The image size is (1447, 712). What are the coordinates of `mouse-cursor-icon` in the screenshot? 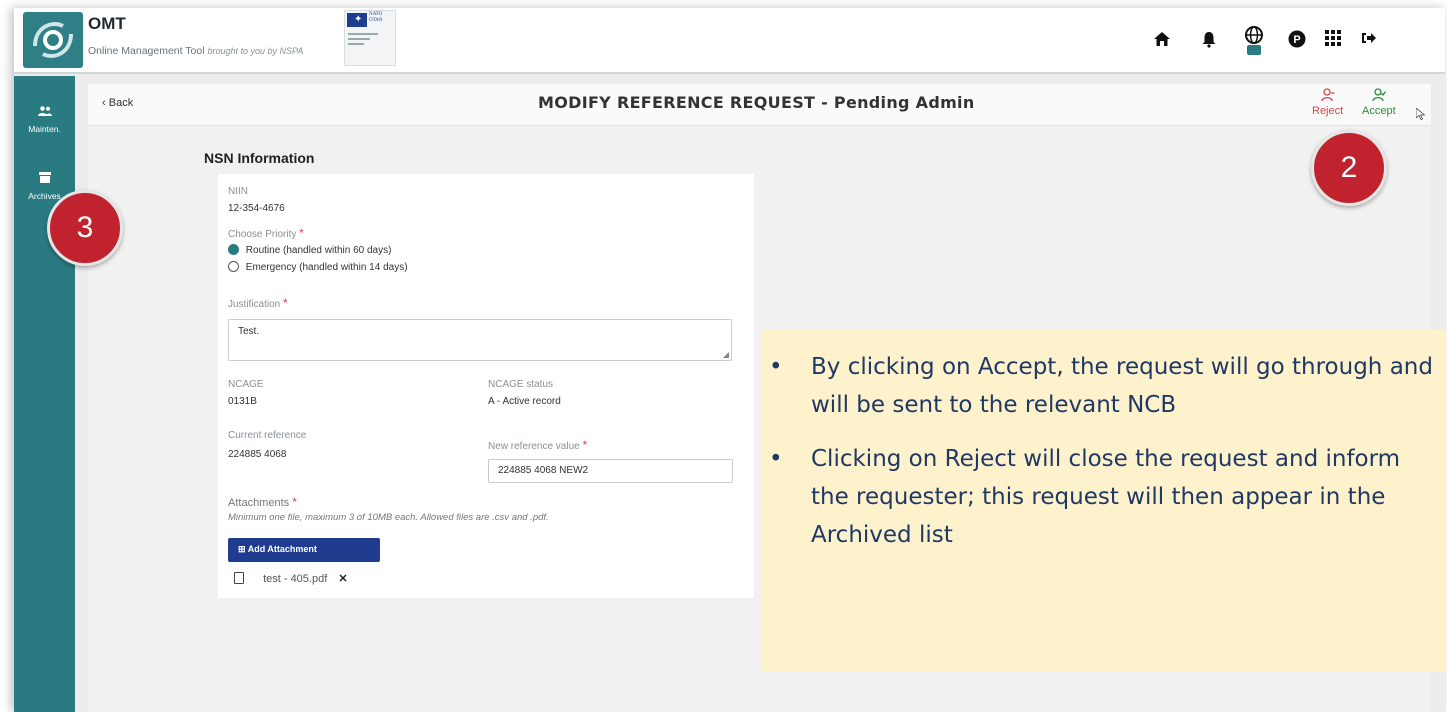 It's located at (1420, 115).